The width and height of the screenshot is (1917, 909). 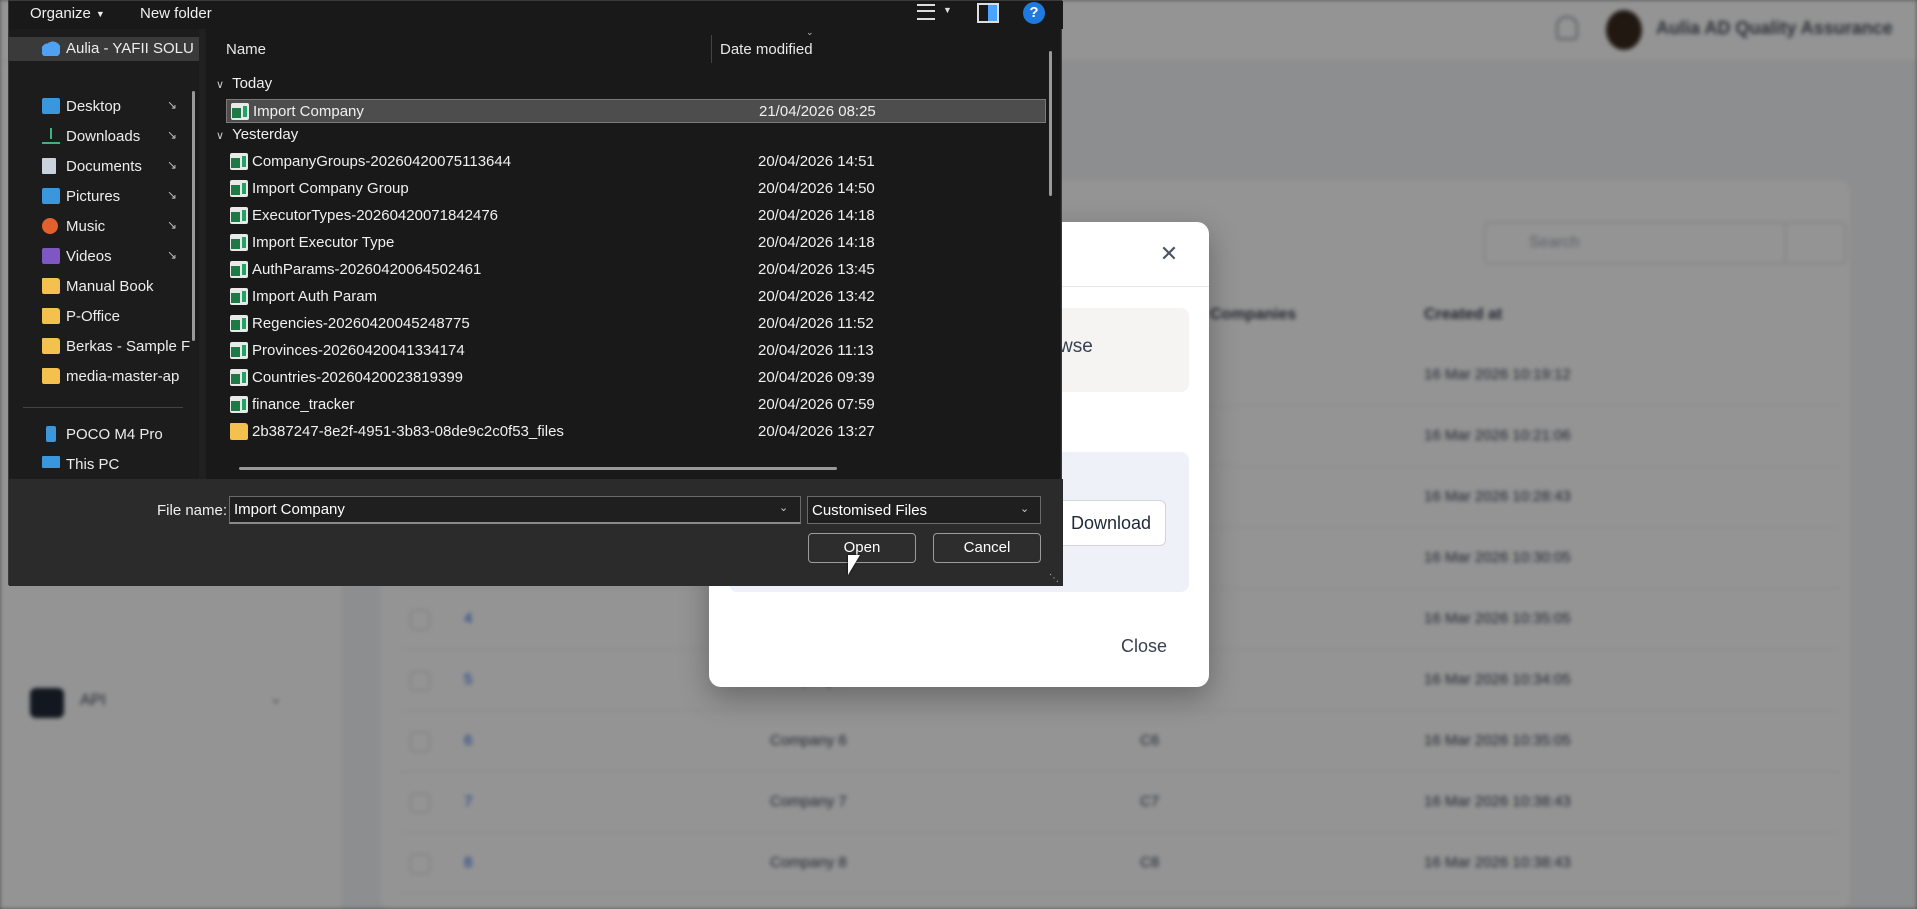 What do you see at coordinates (1034, 13) in the screenshot?
I see `help-button: ?` at bounding box center [1034, 13].